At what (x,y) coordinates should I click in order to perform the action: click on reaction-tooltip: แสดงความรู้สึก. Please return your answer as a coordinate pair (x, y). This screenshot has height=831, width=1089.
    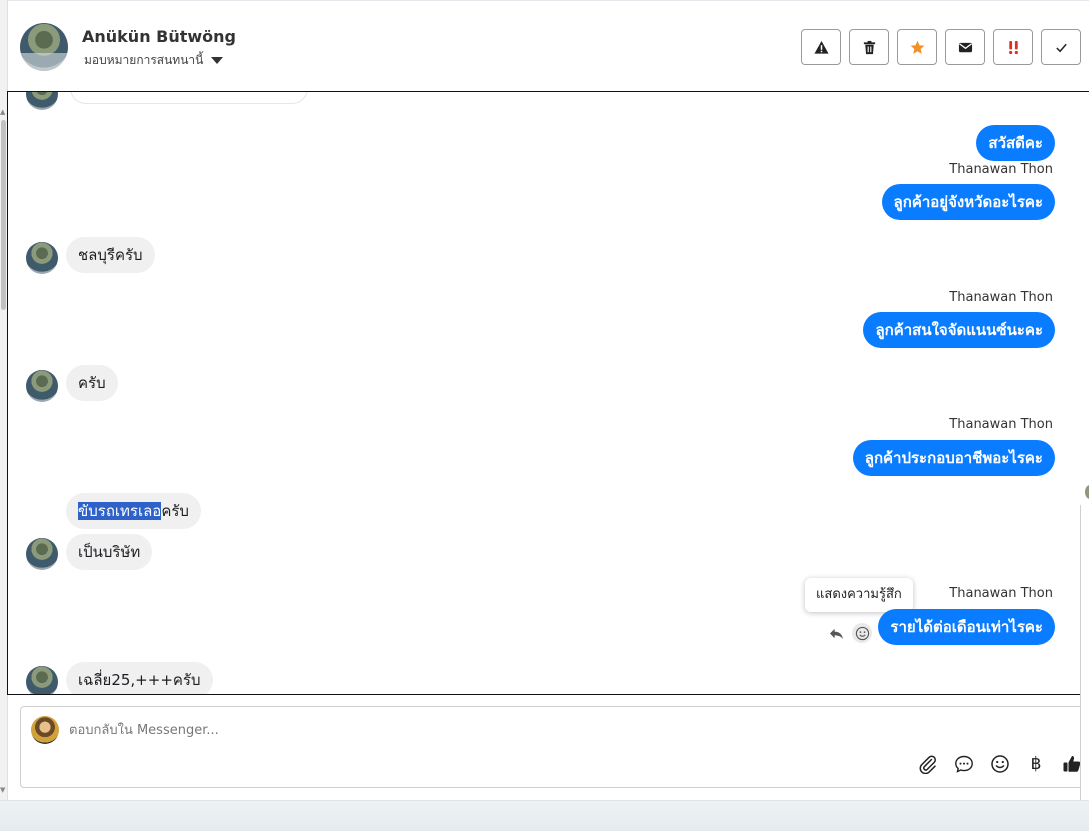
    Looking at the image, I should click on (859, 595).